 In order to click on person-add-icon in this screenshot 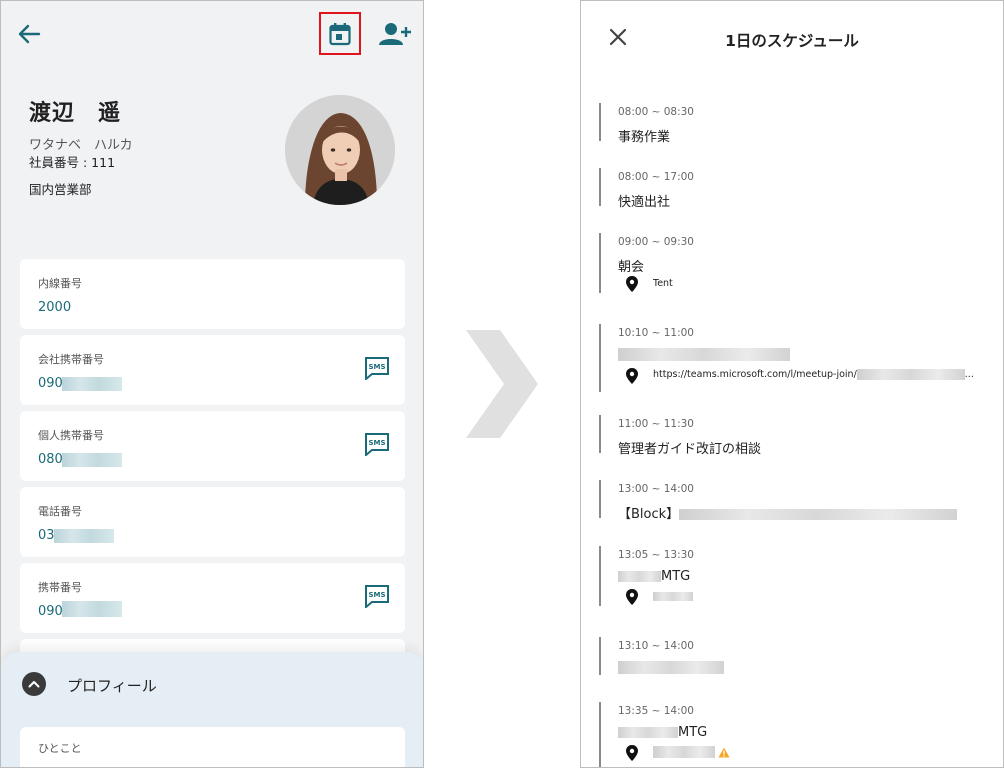, I will do `click(395, 34)`.